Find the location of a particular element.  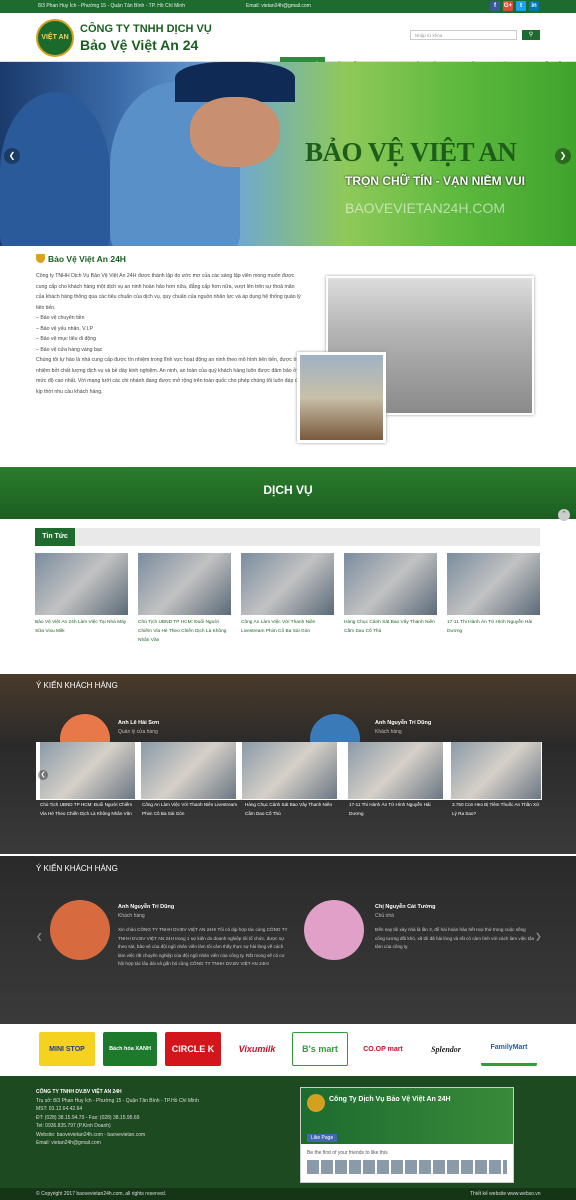

about-title: Bảo Vệ Việt An 24H is located at coordinates (87, 259).